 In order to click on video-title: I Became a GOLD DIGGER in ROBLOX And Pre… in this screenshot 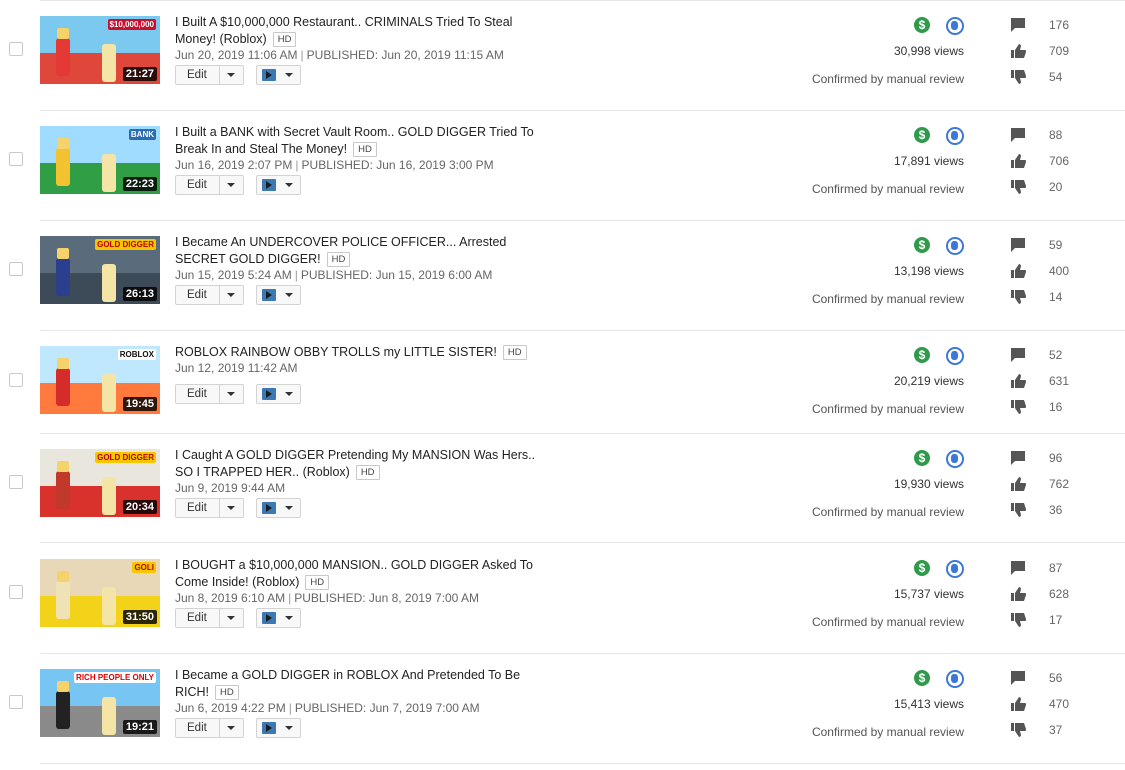, I will do `click(365, 684)`.